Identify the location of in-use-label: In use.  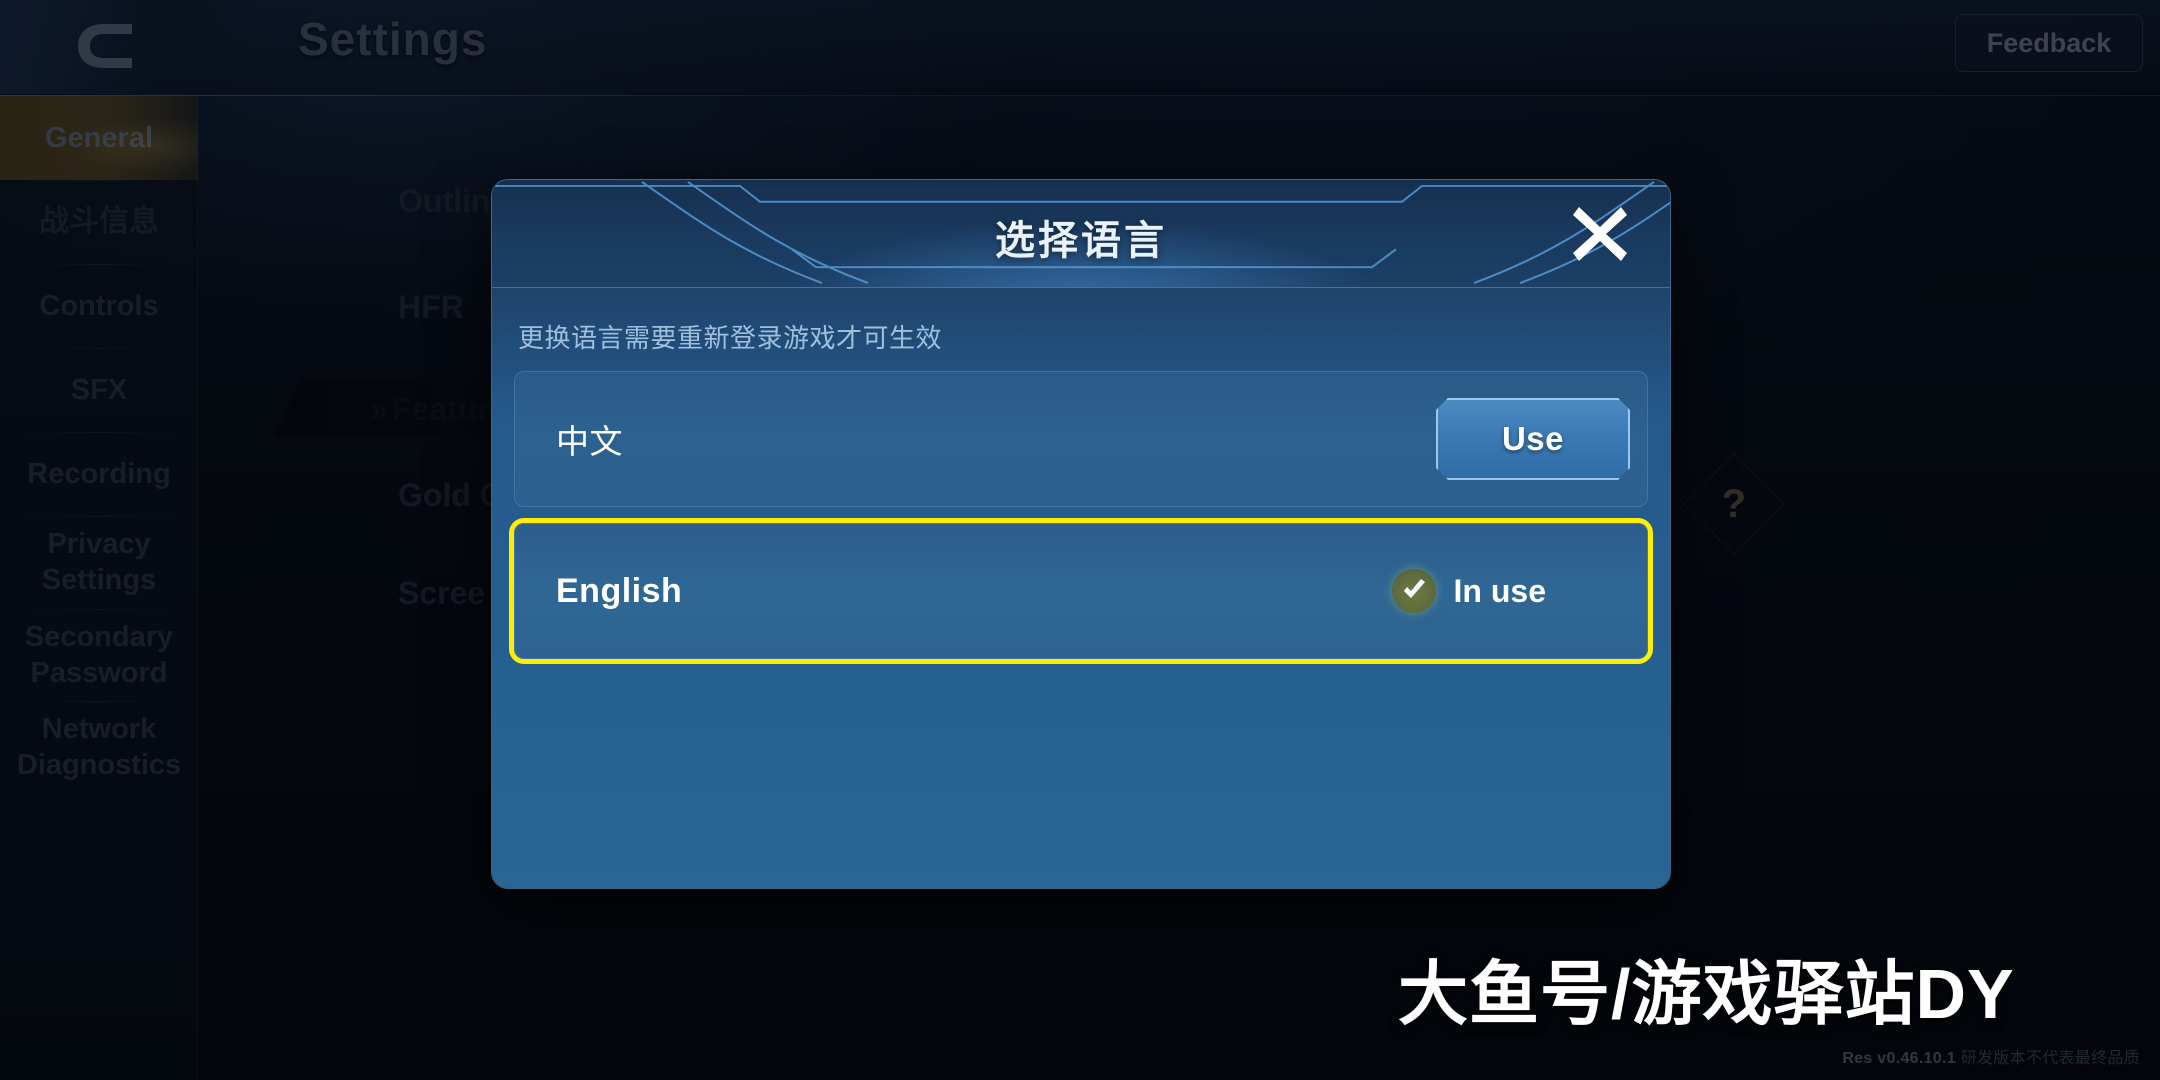
(1499, 590).